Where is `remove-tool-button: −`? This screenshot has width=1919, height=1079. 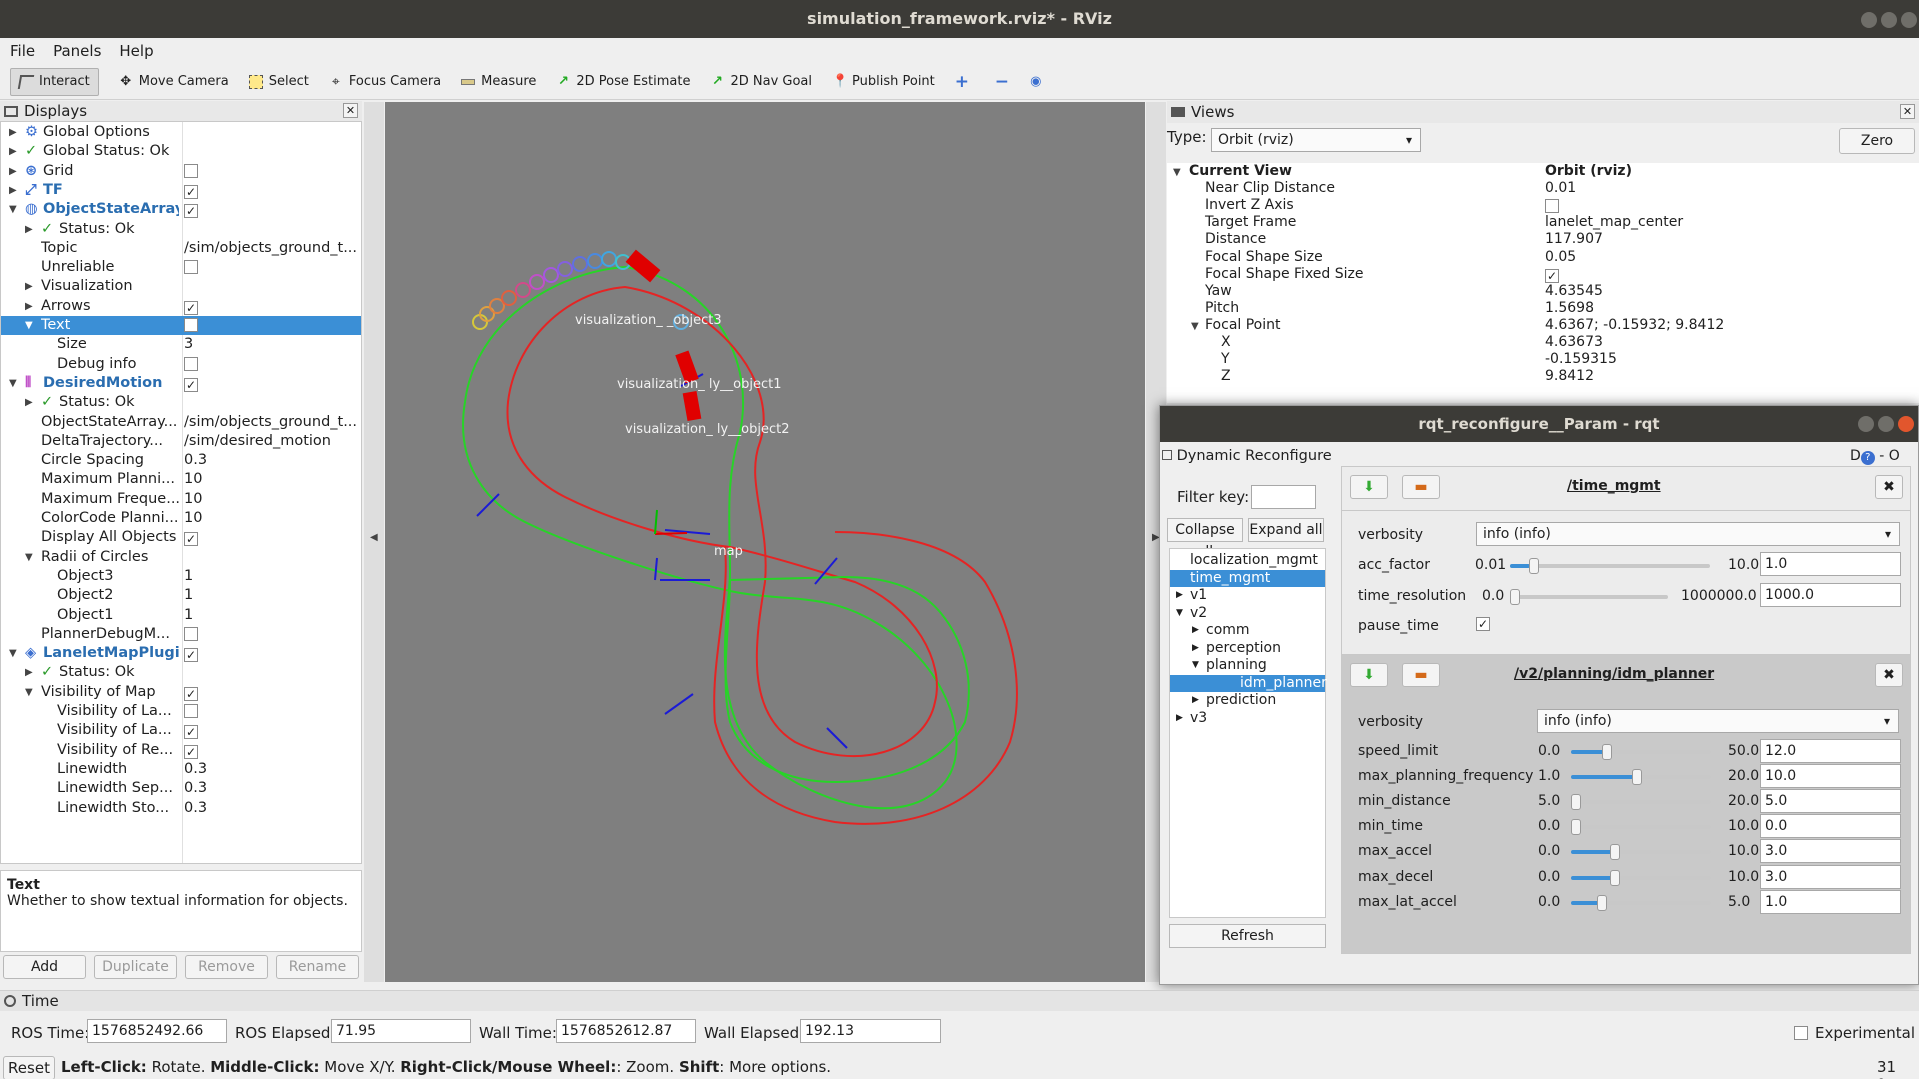
remove-tool-button: − is located at coordinates (1005, 82).